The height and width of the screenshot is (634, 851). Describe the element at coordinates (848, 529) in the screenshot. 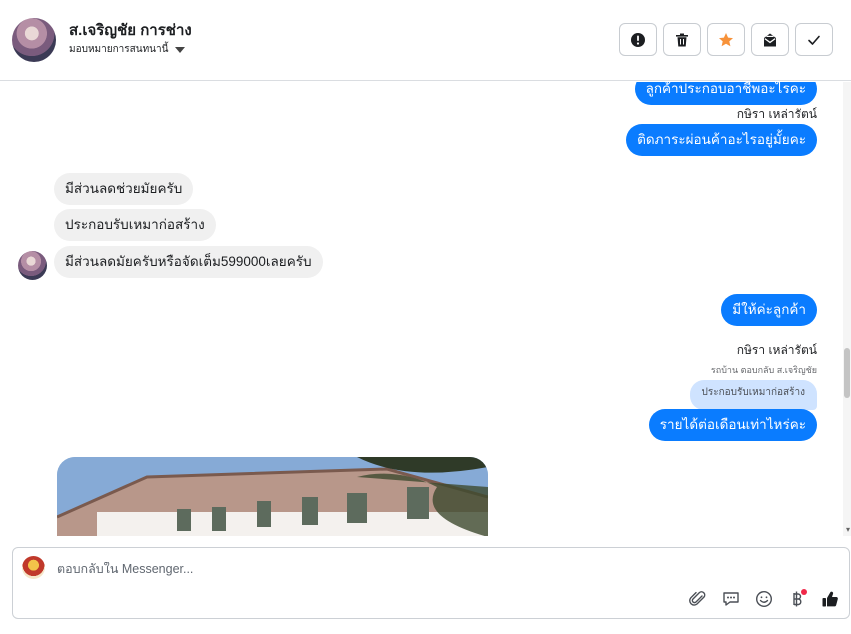

I see `scroll-down-arrow-icon: ▾` at that location.